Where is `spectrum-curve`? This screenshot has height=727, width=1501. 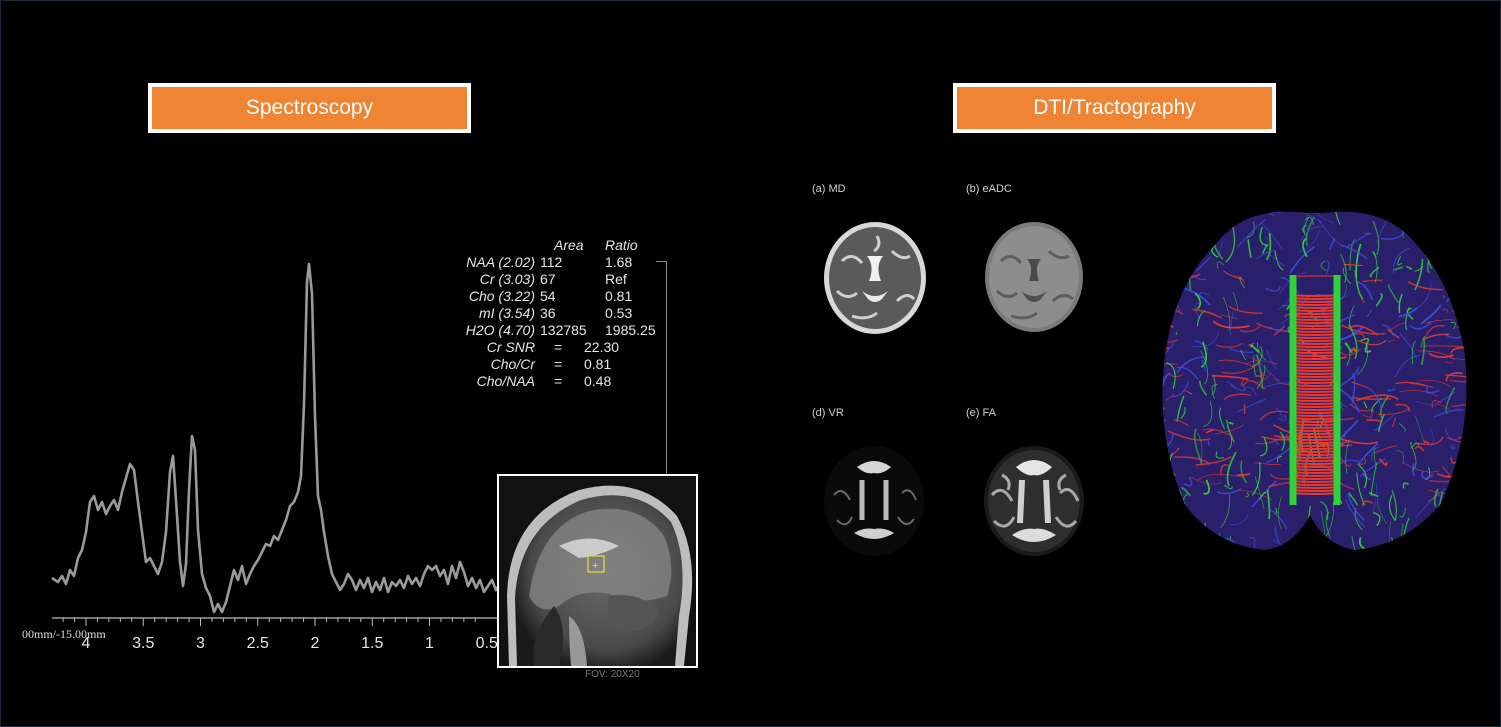 spectrum-curve is located at coordinates (275, 438).